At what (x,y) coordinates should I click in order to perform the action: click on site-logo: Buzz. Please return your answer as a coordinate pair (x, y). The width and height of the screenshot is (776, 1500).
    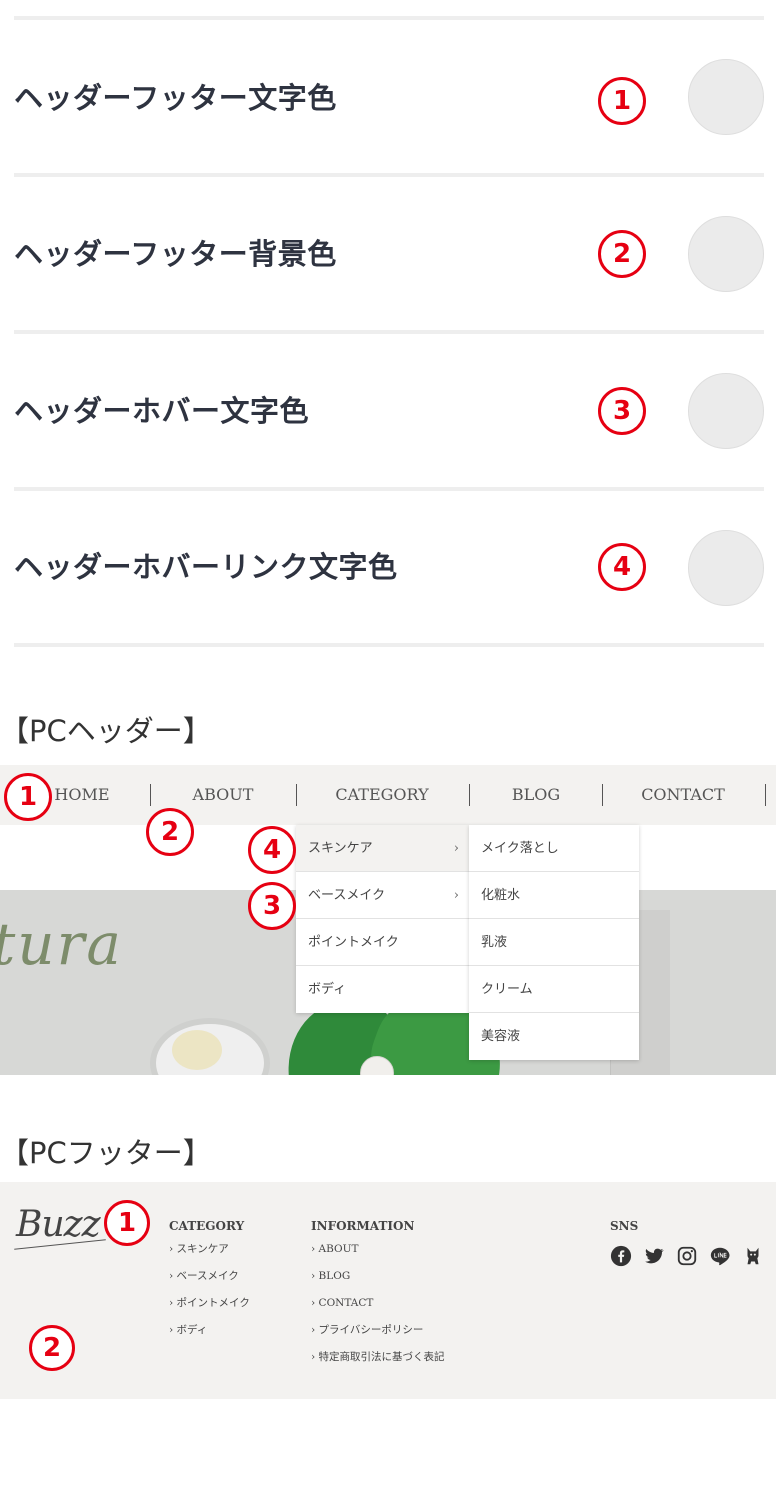
    Looking at the image, I should click on (58, 1224).